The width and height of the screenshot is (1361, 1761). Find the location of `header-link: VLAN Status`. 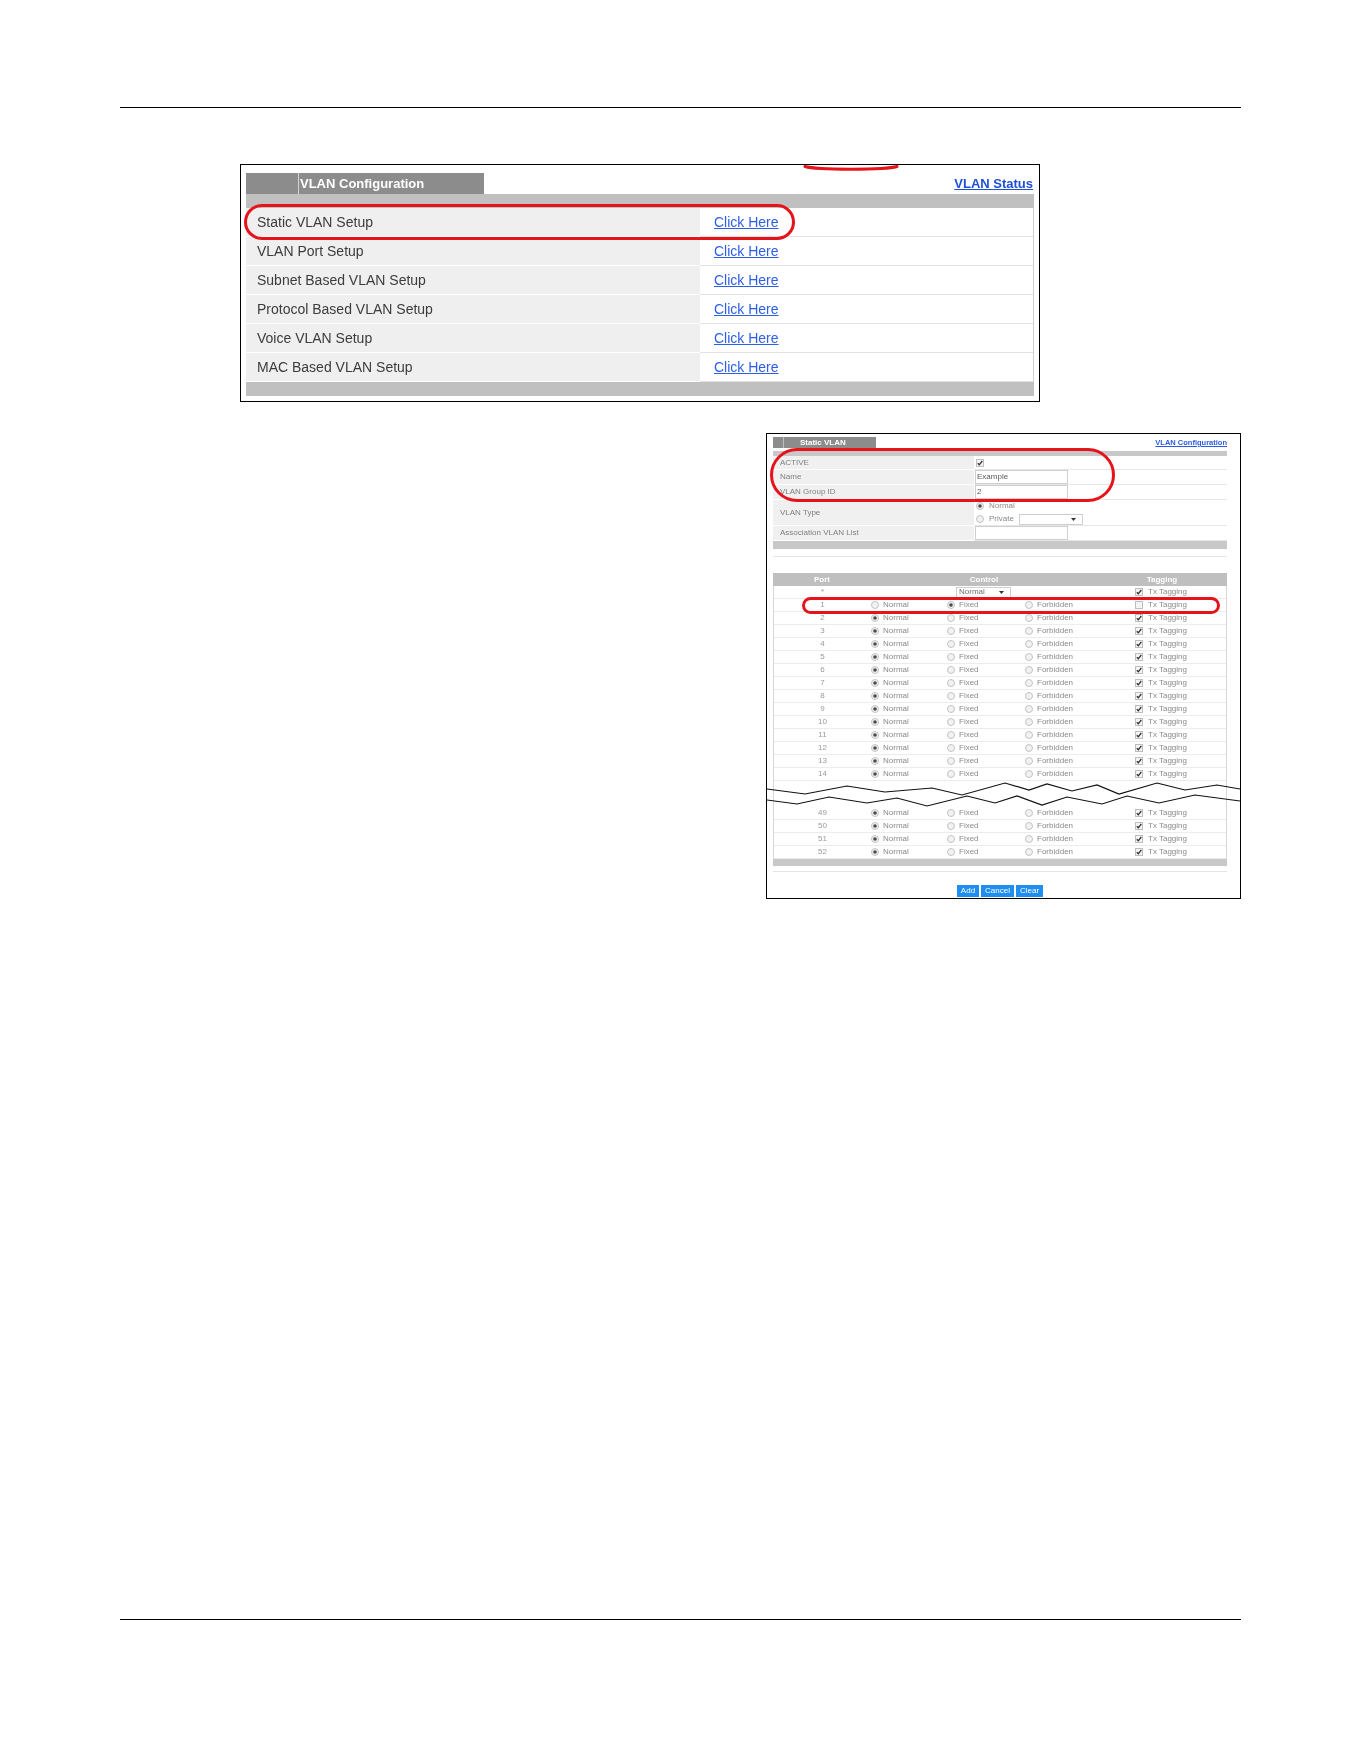

header-link: VLAN Status is located at coordinates (993, 183).